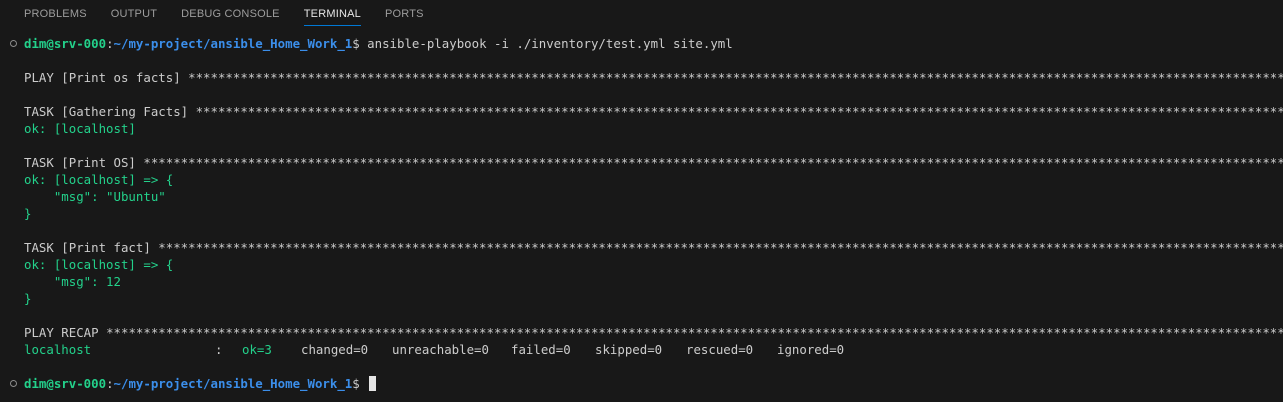 The width and height of the screenshot is (1283, 402). What do you see at coordinates (720, 349) in the screenshot?
I see `recap-rescued: rescued=0` at bounding box center [720, 349].